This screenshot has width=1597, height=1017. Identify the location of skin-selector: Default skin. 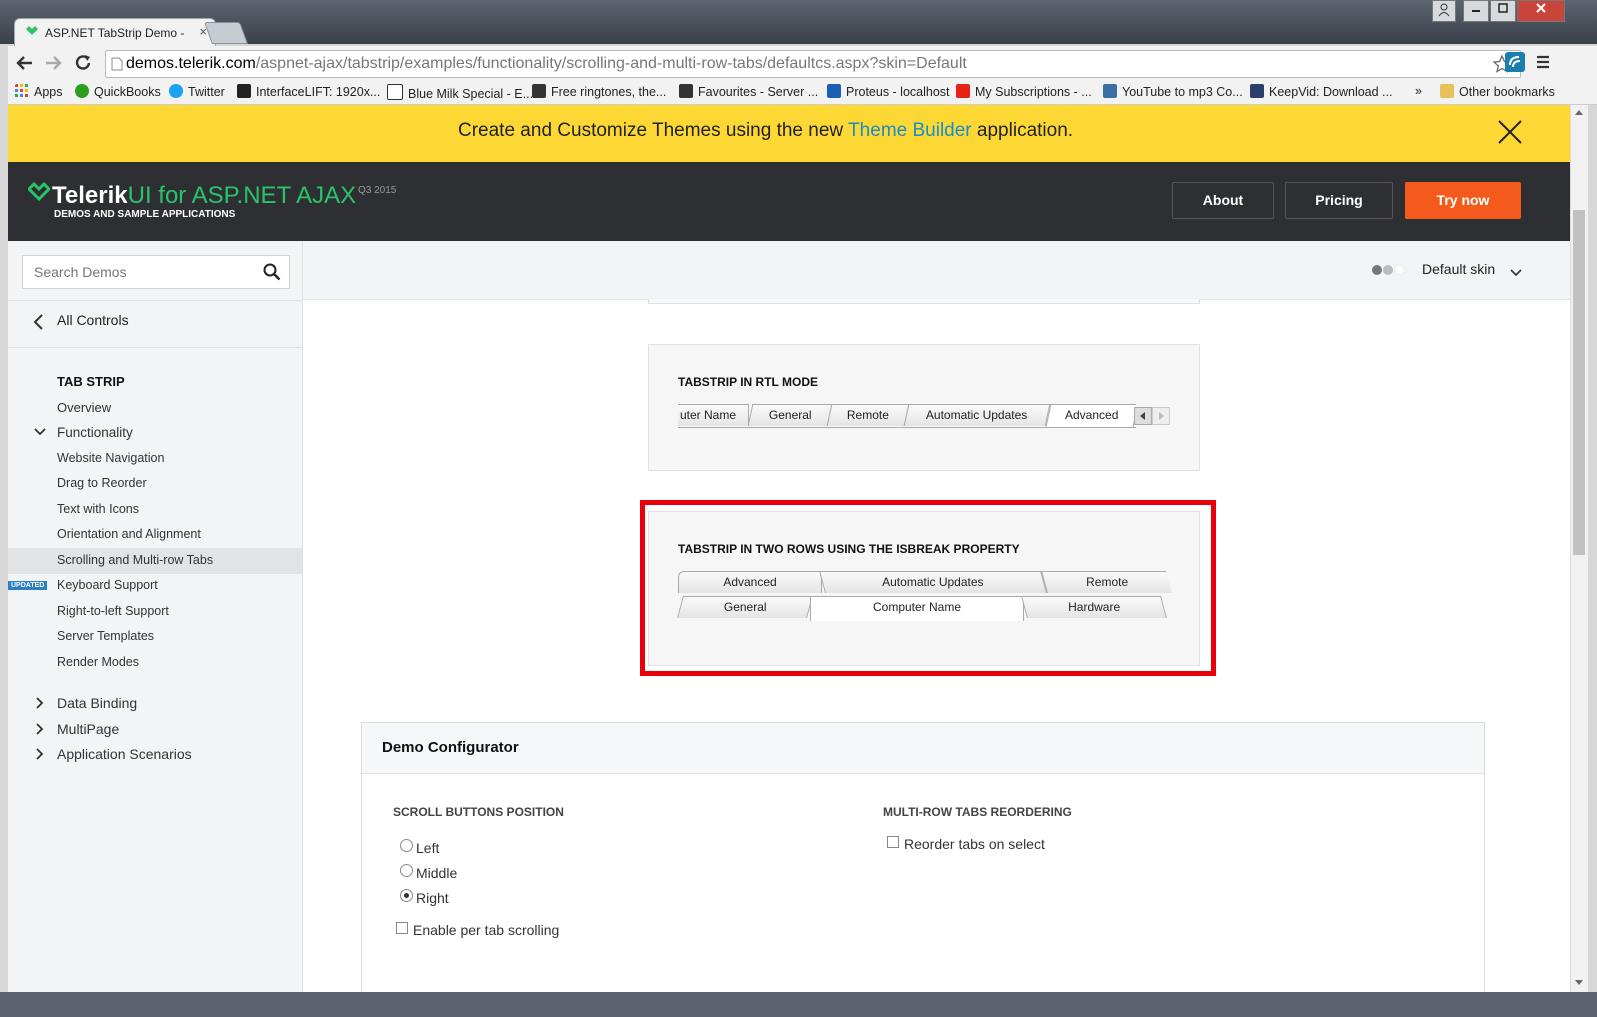
(1458, 269).